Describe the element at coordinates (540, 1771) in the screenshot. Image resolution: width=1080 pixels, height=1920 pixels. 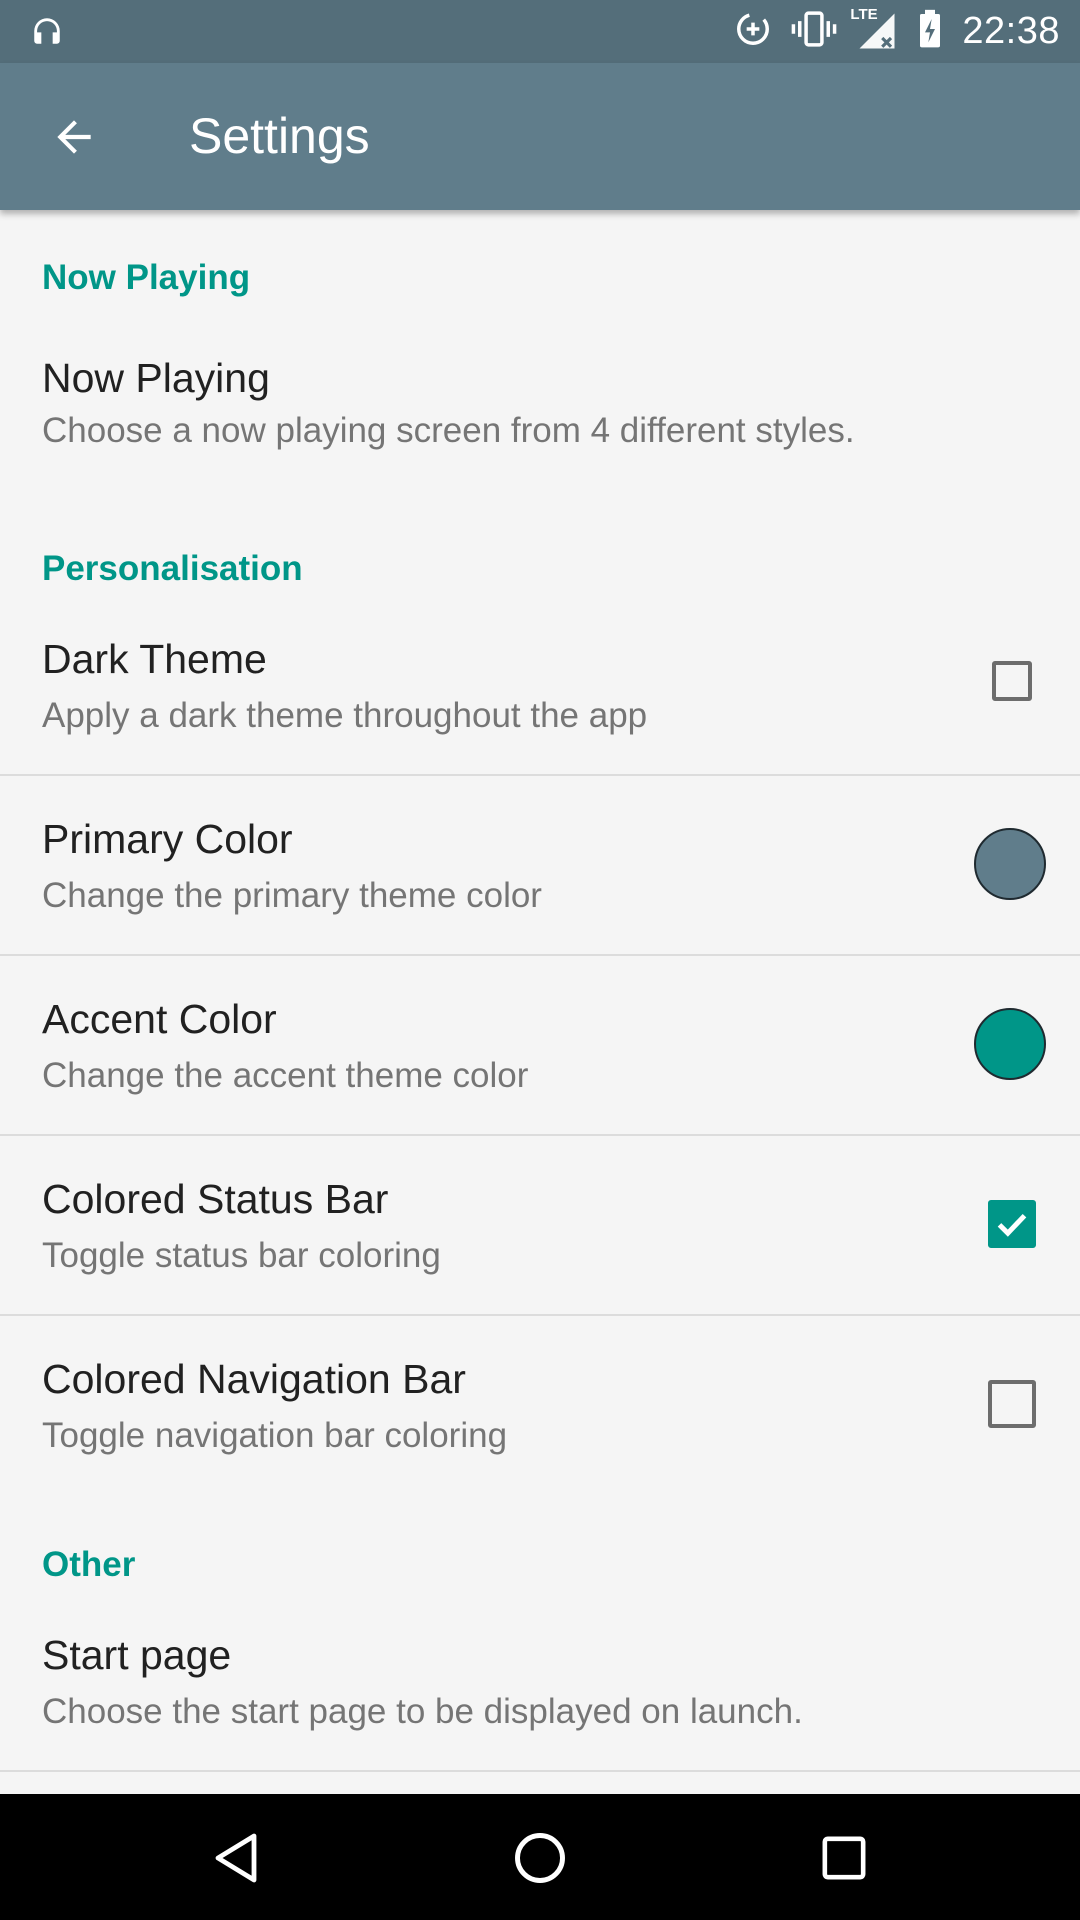
I see `divider` at that location.